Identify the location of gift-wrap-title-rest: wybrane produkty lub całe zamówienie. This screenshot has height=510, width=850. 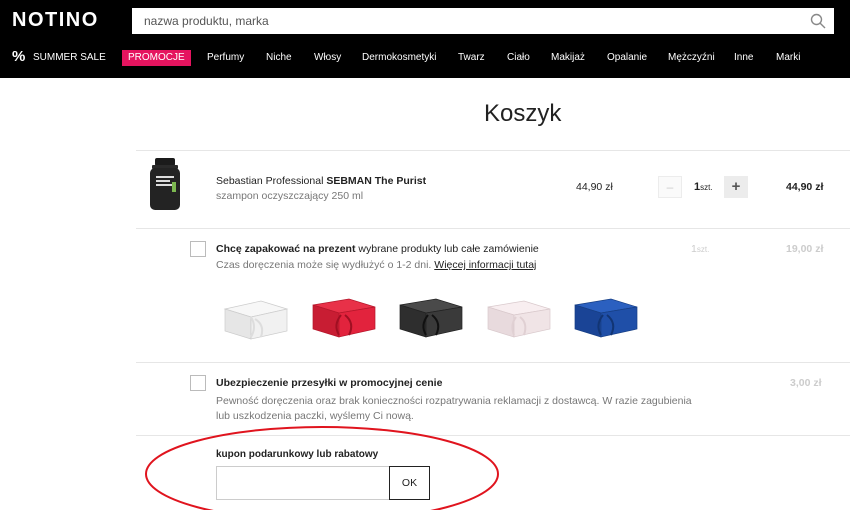
(448, 249).